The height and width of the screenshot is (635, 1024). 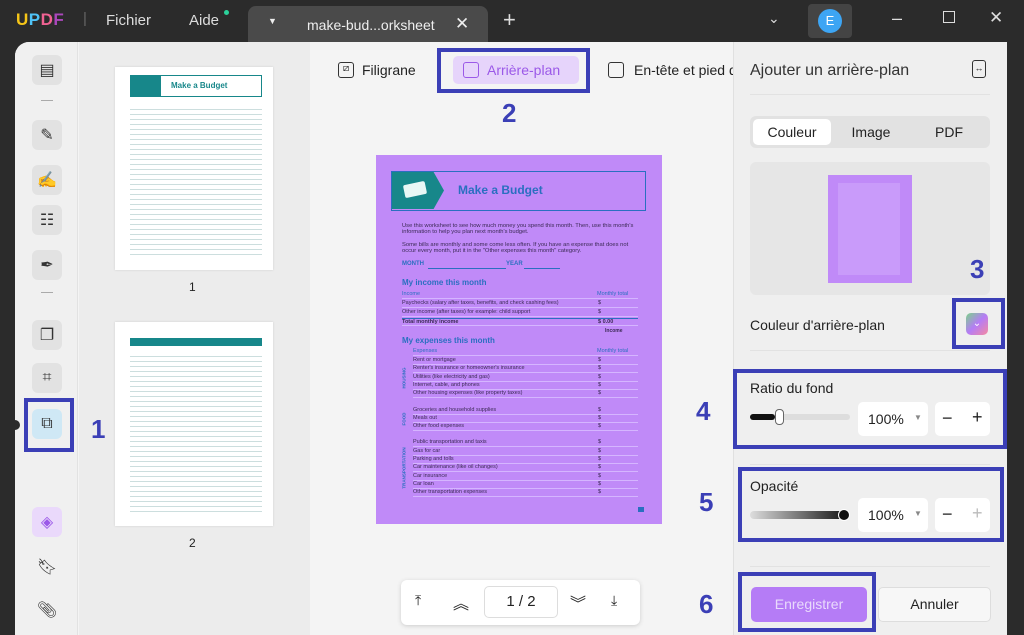 I want to click on doc-header: Make a Budget, so click(x=518, y=191).